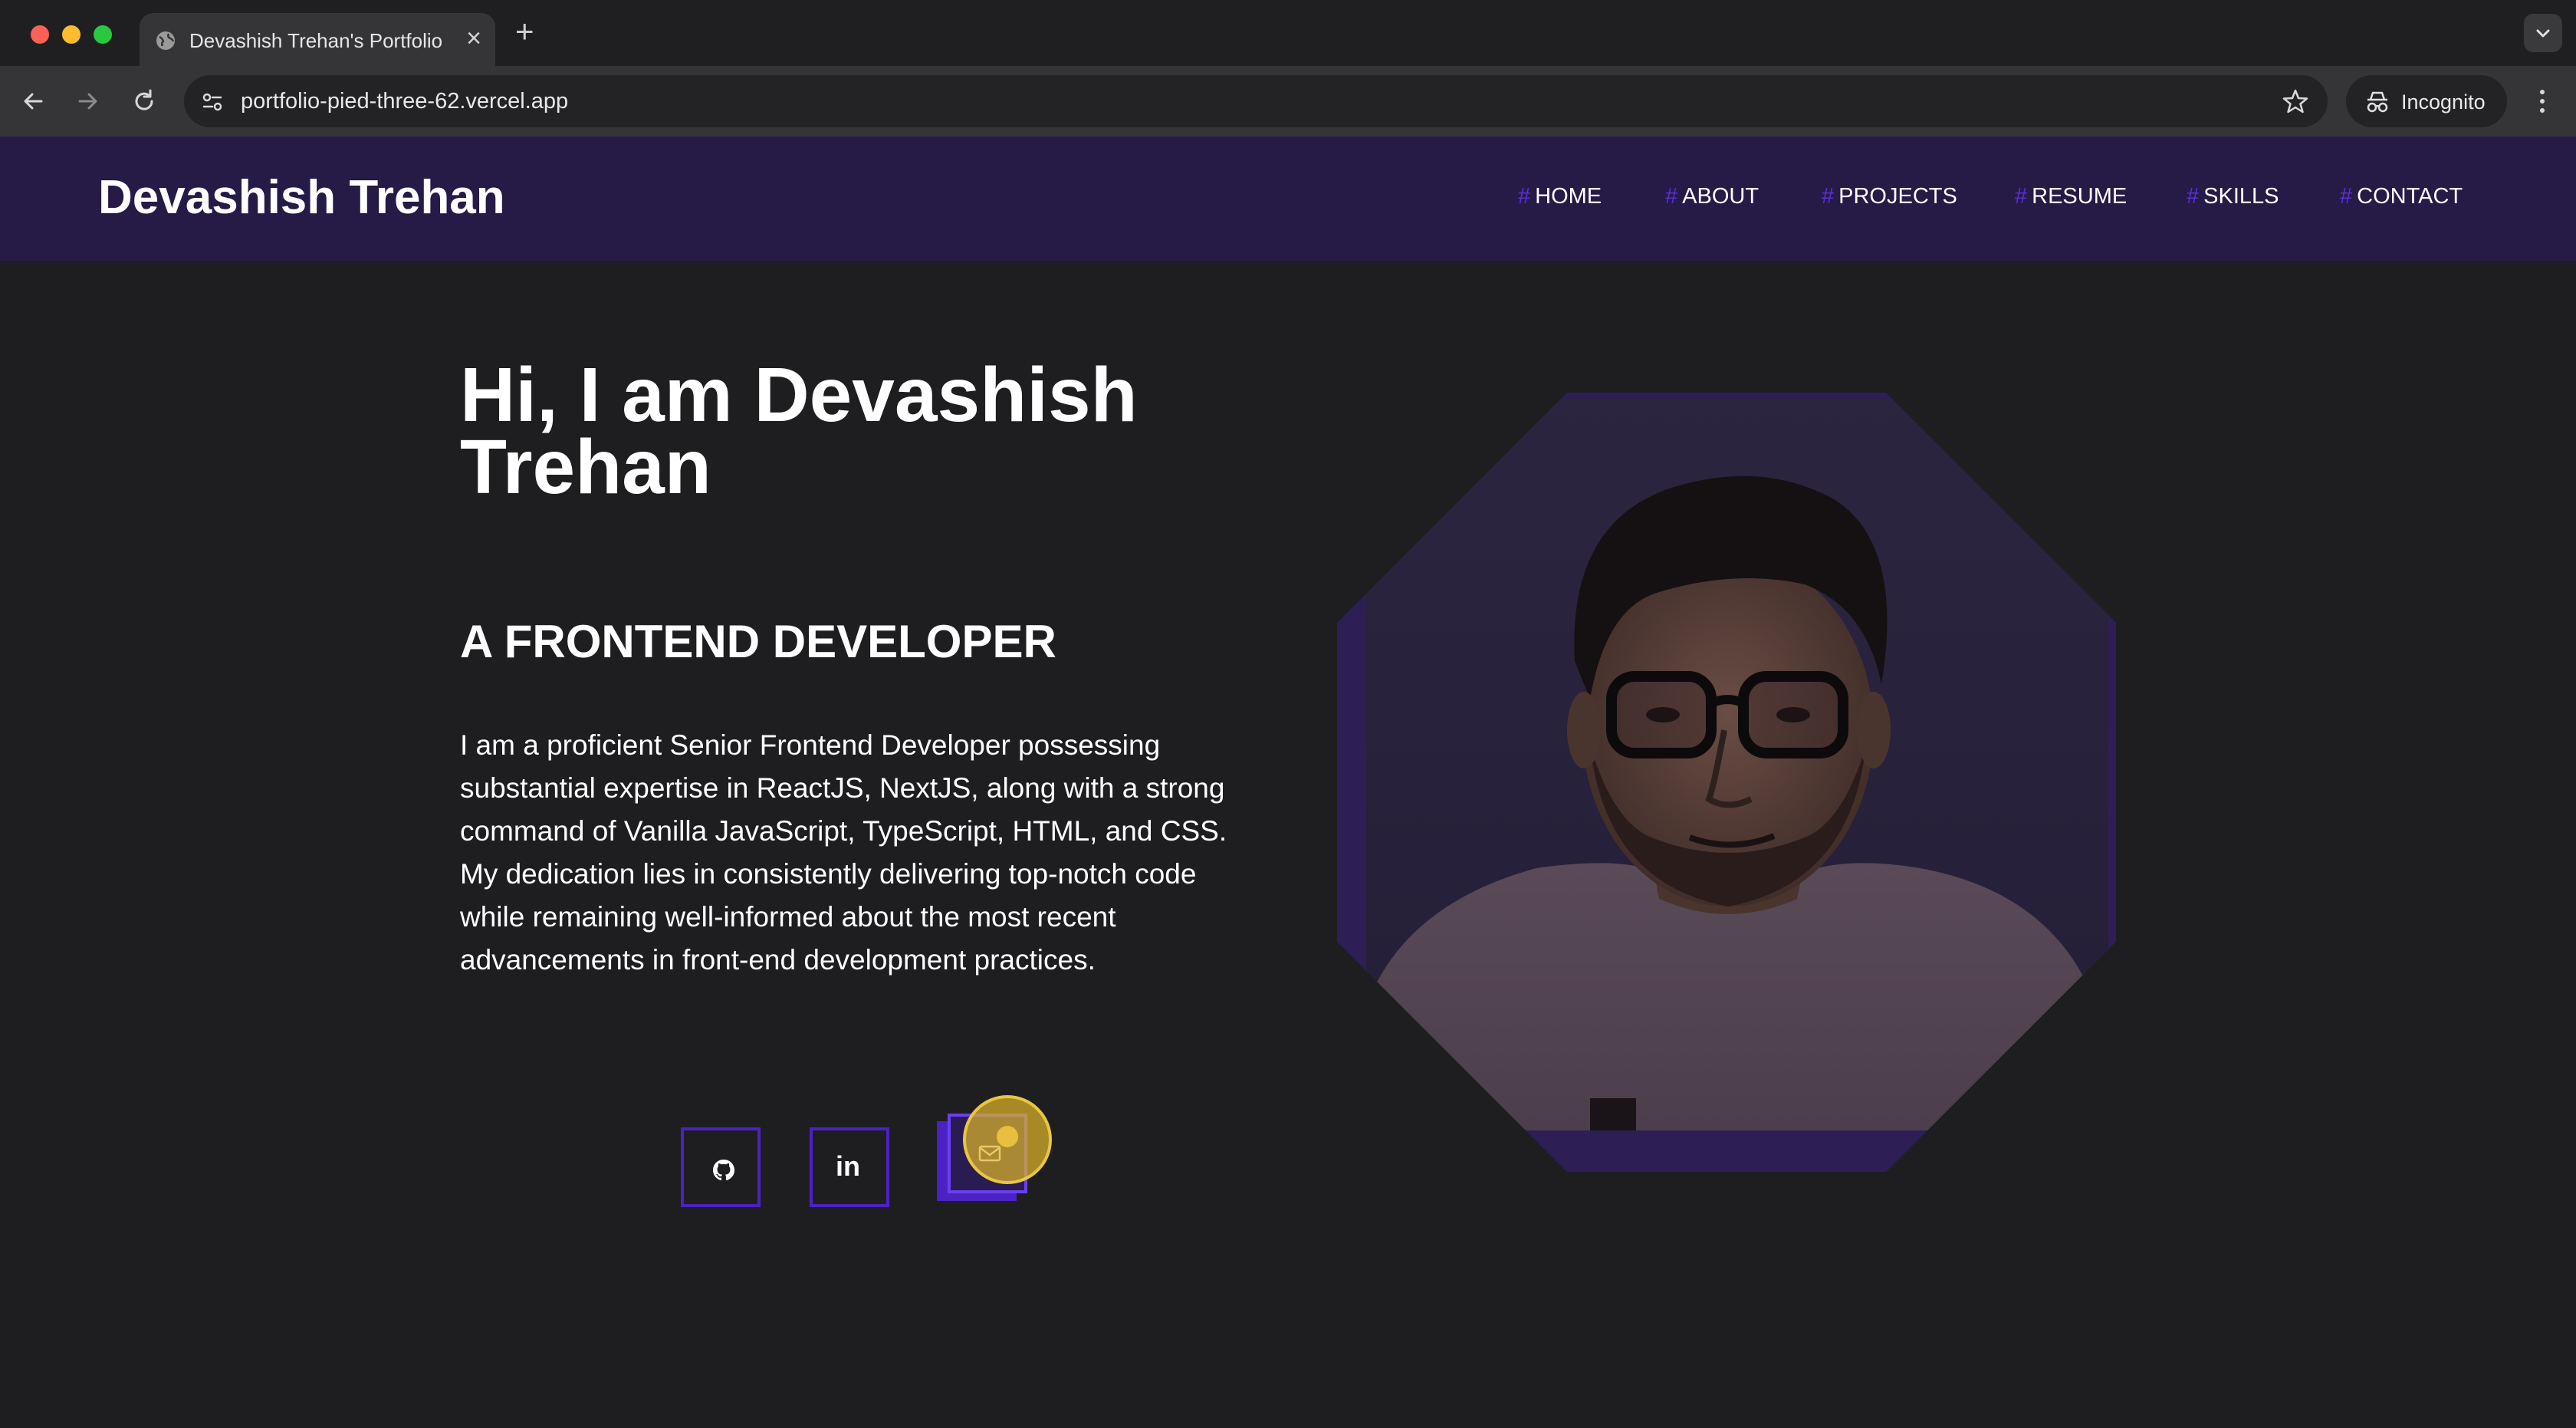 Image resolution: width=2576 pixels, height=1428 pixels. I want to click on github-icon, so click(723, 1170).